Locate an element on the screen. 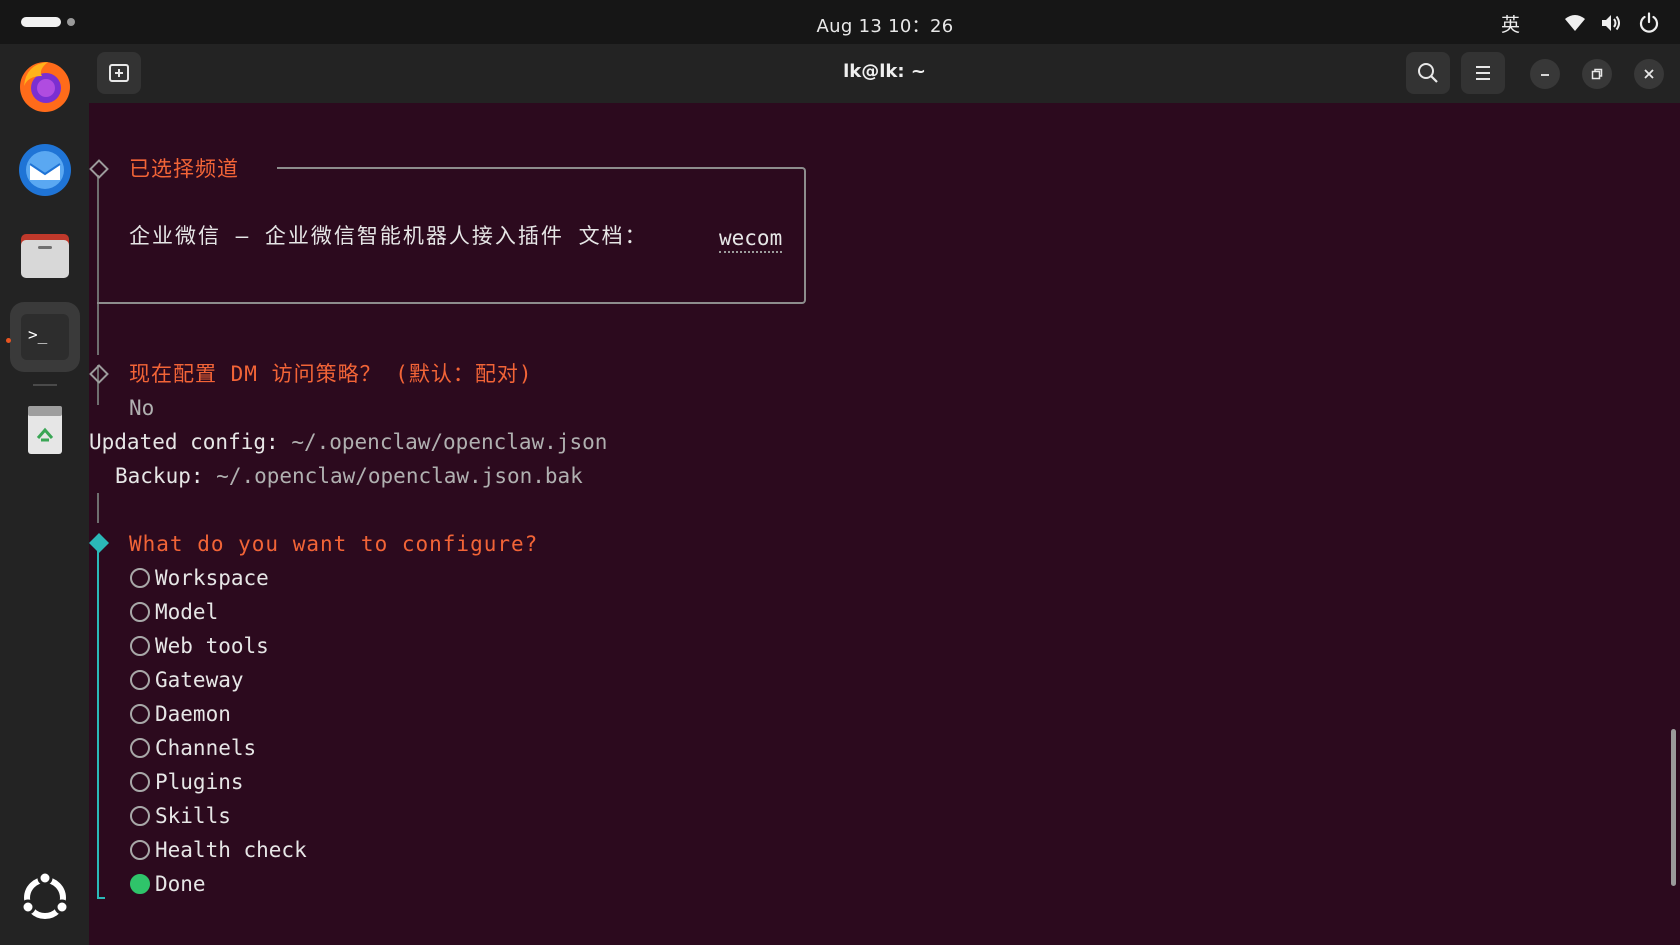 The image size is (1680, 945). dock-trash is located at coordinates (45, 429).